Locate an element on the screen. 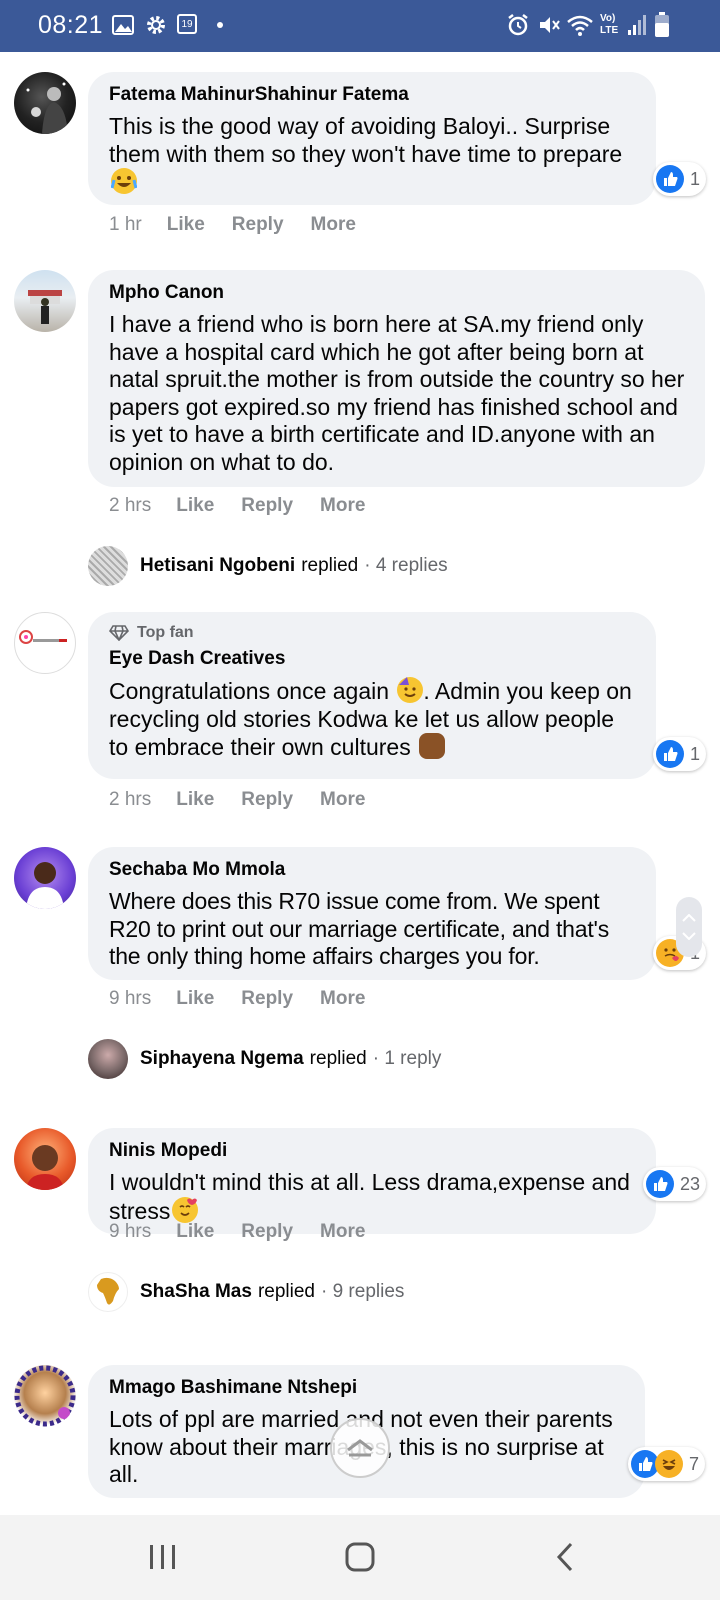 The height and width of the screenshot is (1600, 720). network-label: Vo) LTE is located at coordinates (609, 24).